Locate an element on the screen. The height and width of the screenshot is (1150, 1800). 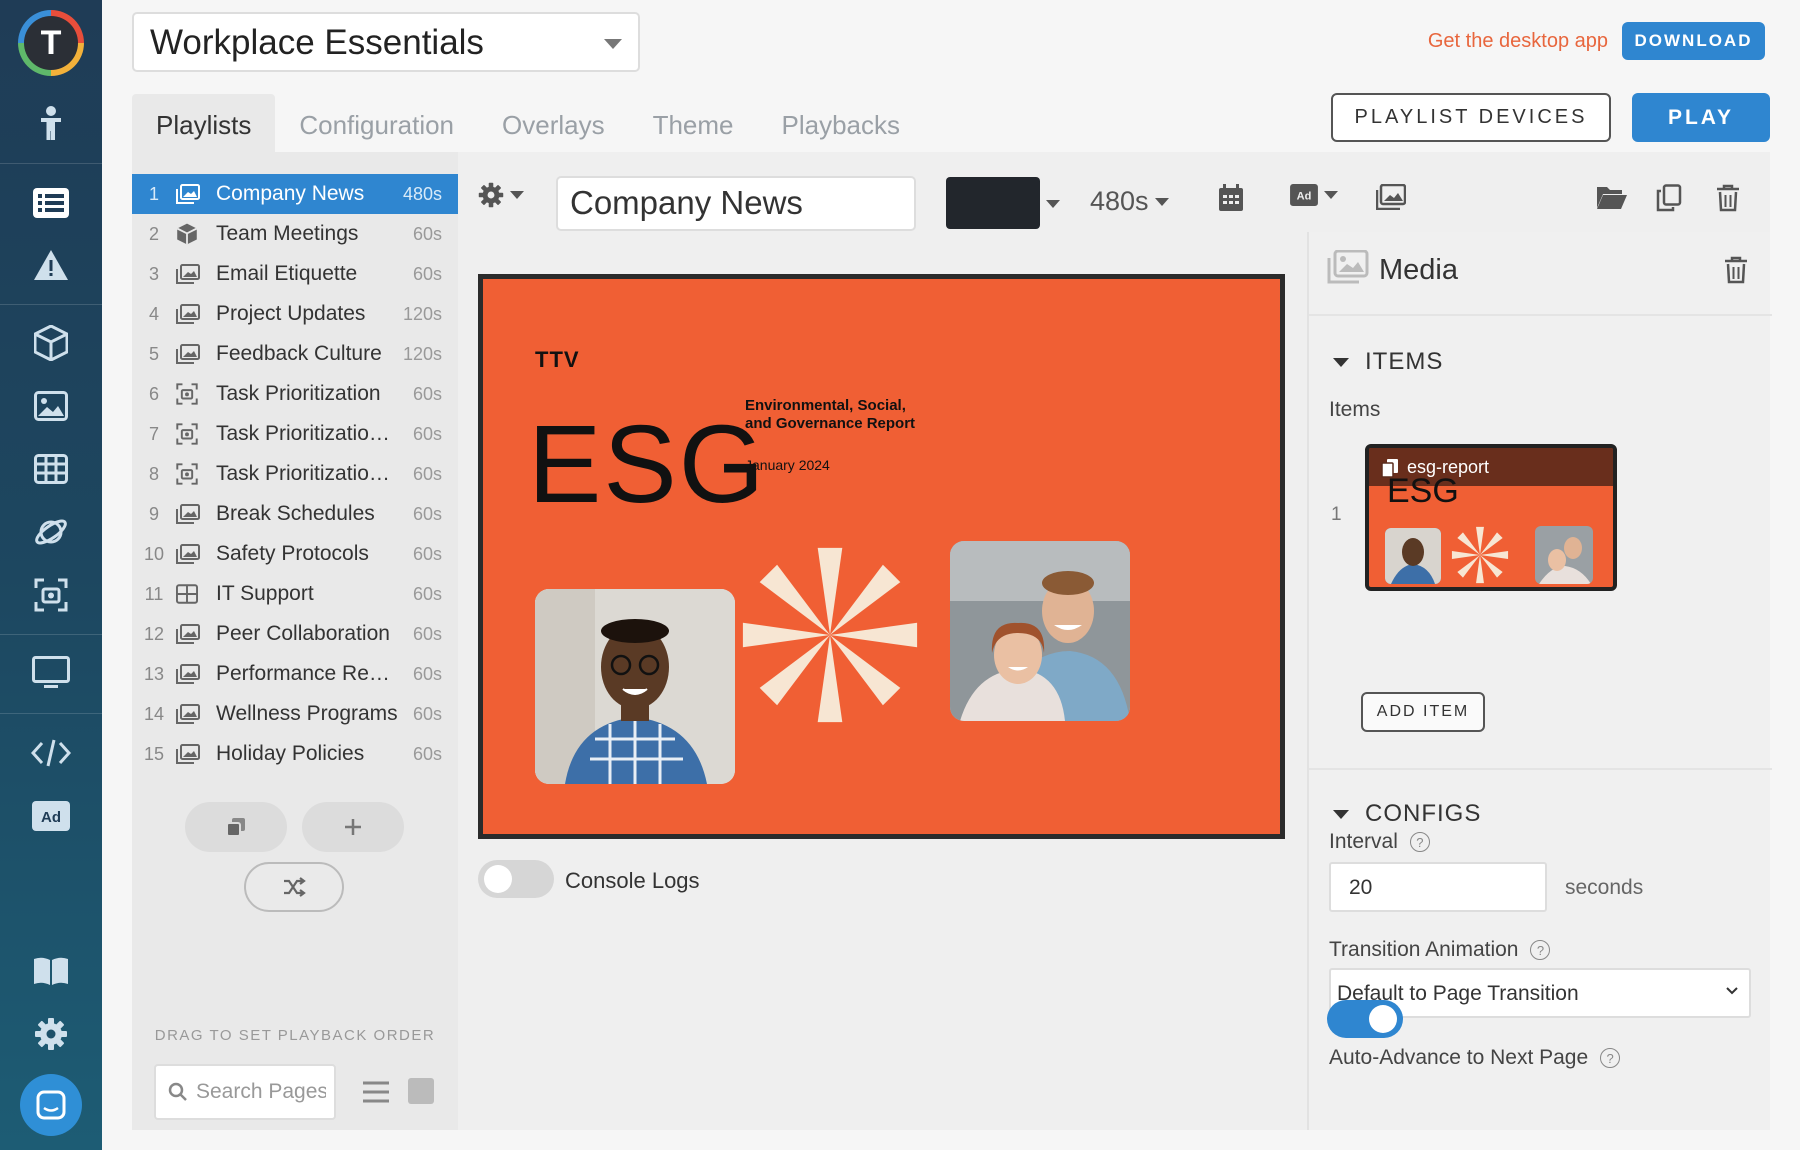
image-gallery-icon is located at coordinates (192, 274).